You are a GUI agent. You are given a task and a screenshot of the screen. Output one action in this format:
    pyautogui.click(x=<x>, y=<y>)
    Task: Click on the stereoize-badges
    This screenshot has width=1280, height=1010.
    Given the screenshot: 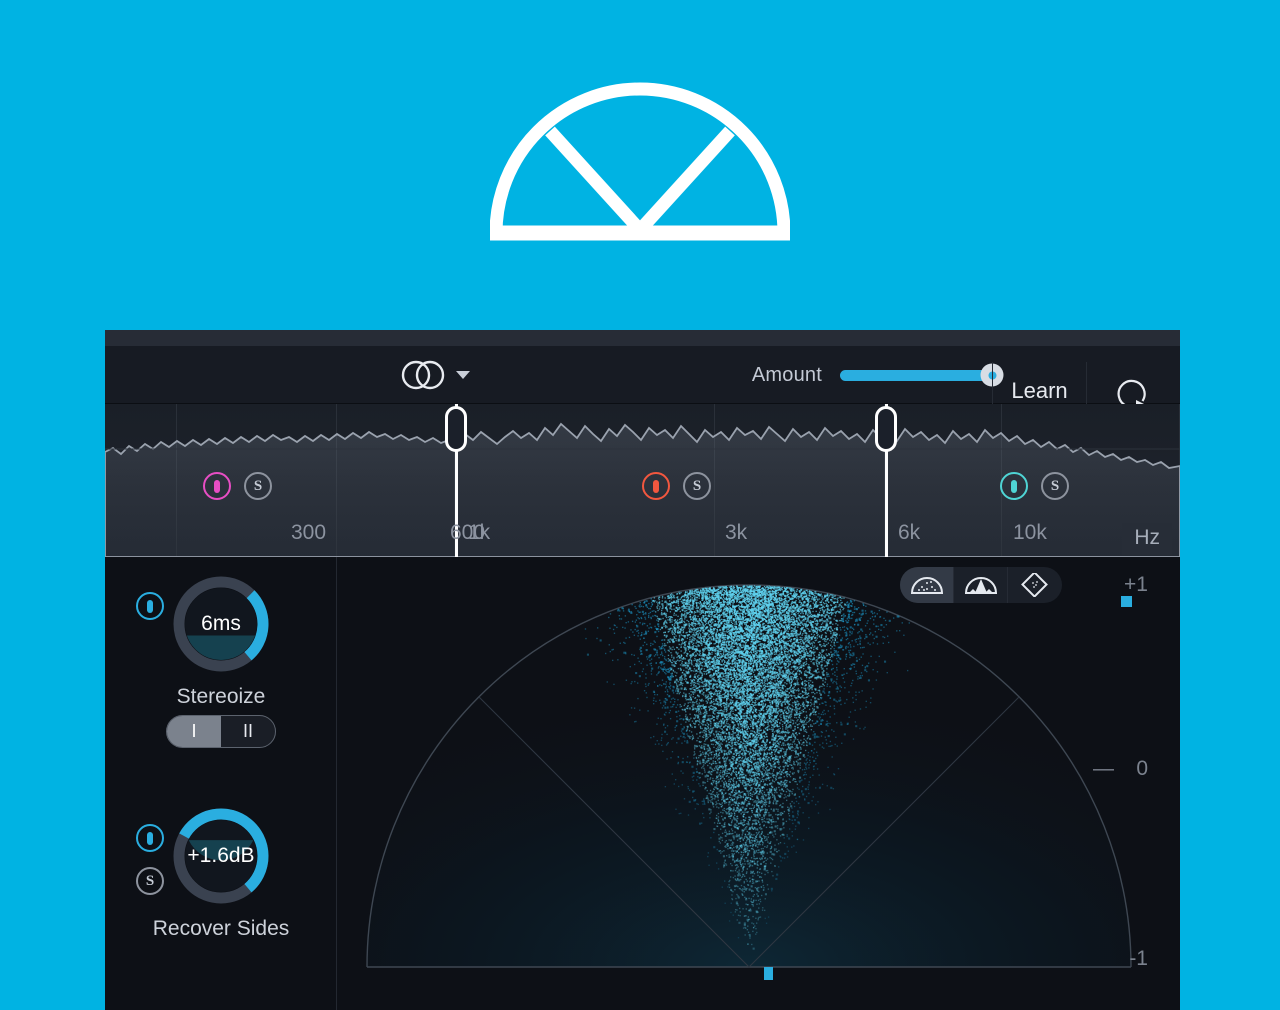 What is the action you would take?
    pyautogui.click(x=150, y=606)
    